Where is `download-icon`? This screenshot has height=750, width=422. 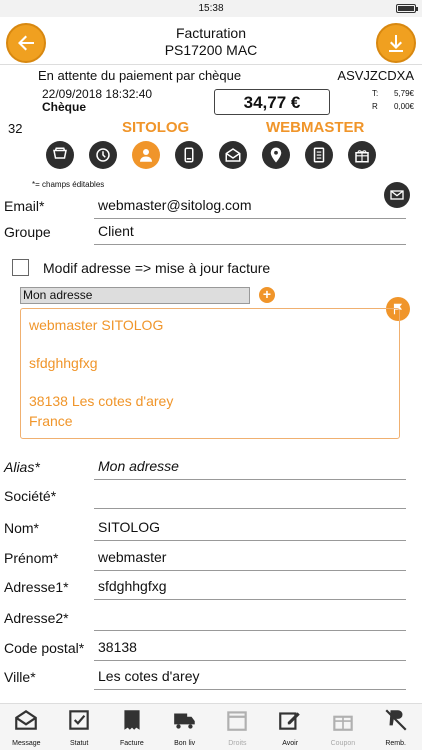
download-icon is located at coordinates (396, 43).